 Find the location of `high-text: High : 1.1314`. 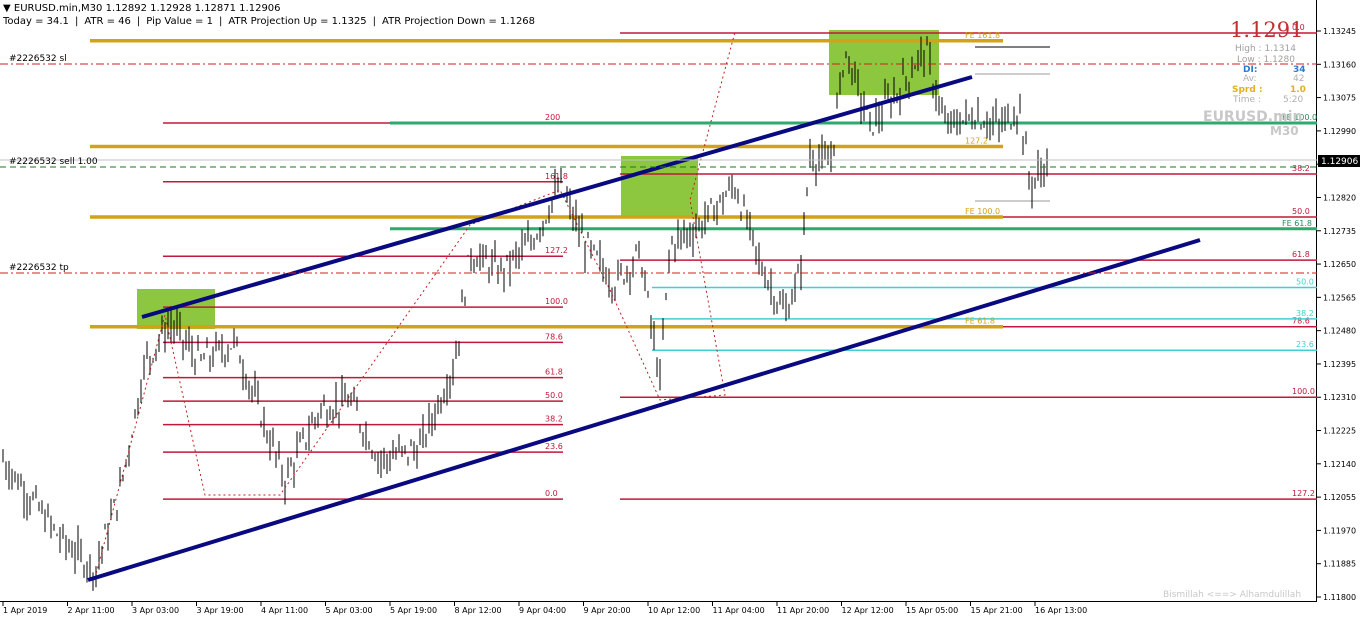

high-text: High : 1.1314 is located at coordinates (1265, 49).